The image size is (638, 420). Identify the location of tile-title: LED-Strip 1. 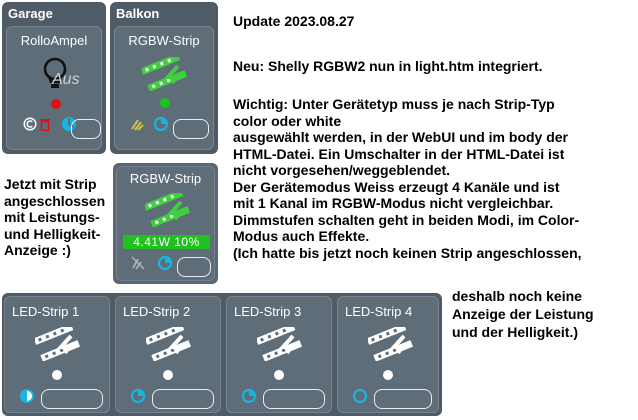
(46, 311).